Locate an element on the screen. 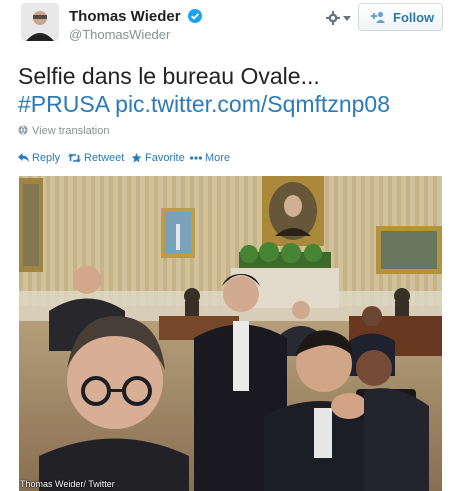 The height and width of the screenshot is (491, 460). star-icon is located at coordinates (136, 158).